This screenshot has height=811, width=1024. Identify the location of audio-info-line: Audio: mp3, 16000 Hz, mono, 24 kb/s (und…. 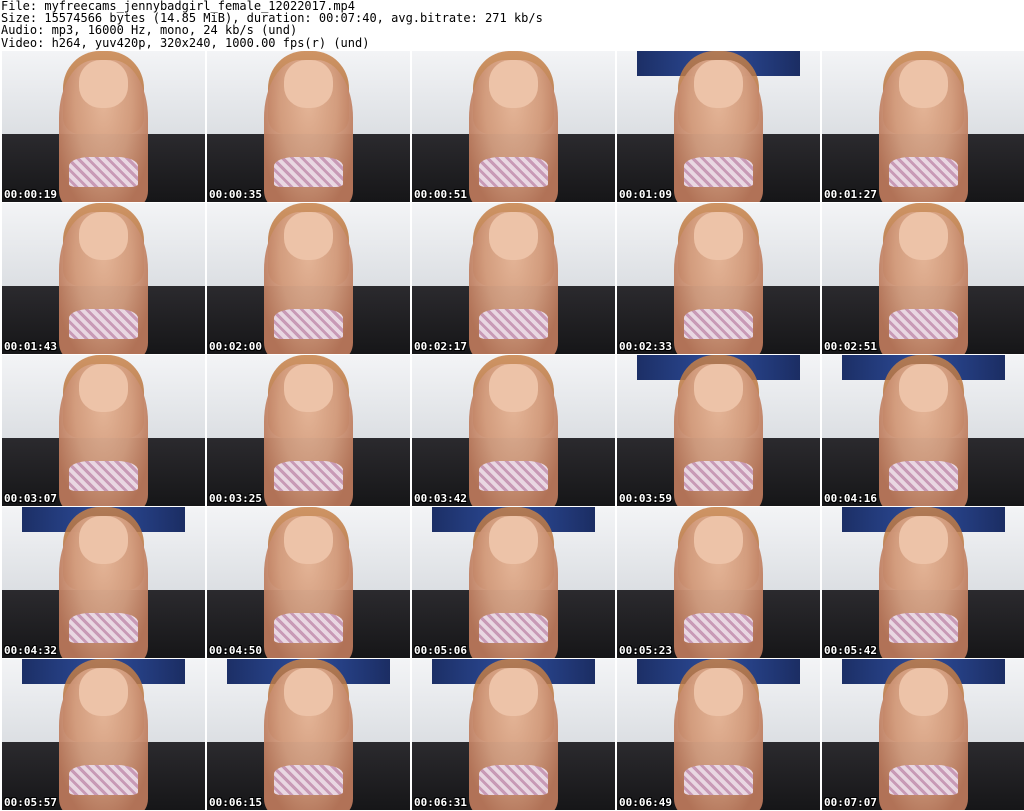
(149, 30).